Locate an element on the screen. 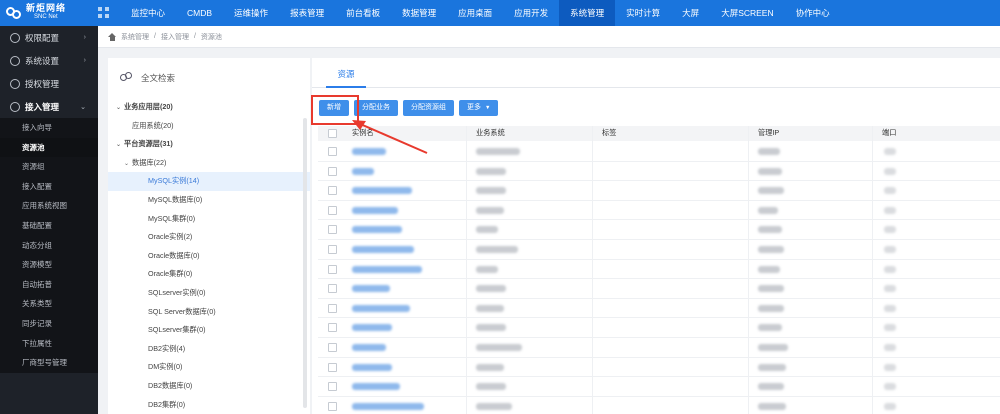 The width and height of the screenshot is (1000, 414). nav-item: 前台看板 is located at coordinates (363, 13).